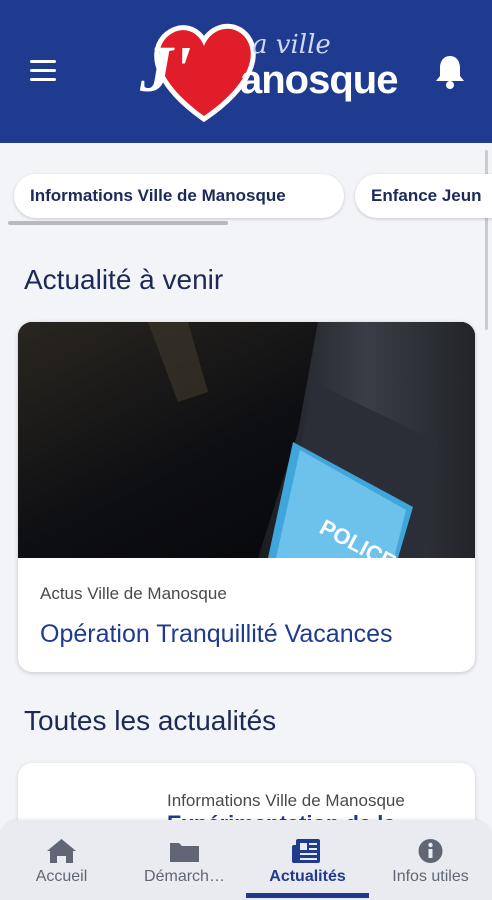  What do you see at coordinates (166, 69) in the screenshot?
I see `logo-j-text: J'` at bounding box center [166, 69].